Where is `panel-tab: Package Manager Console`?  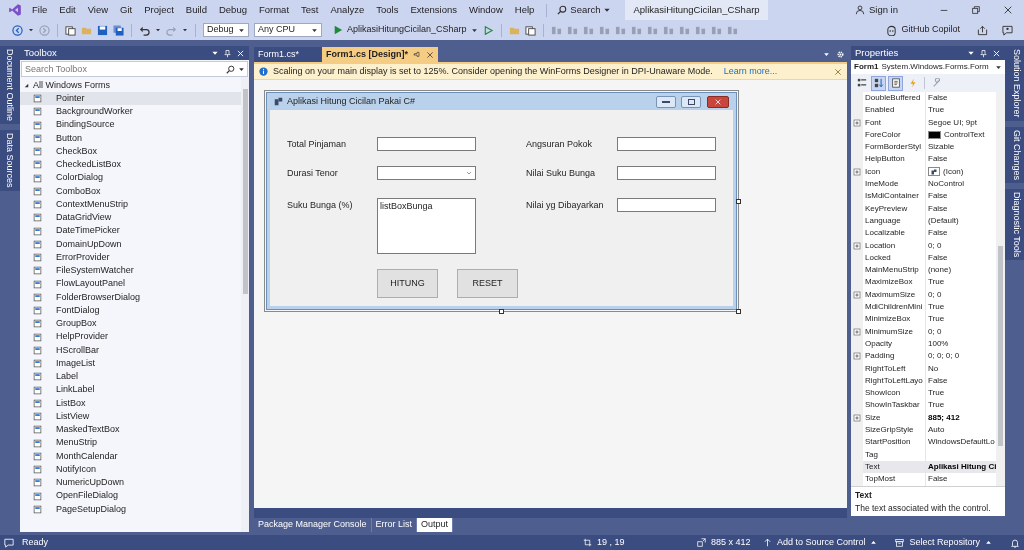 panel-tab: Package Manager Console is located at coordinates (313, 525).